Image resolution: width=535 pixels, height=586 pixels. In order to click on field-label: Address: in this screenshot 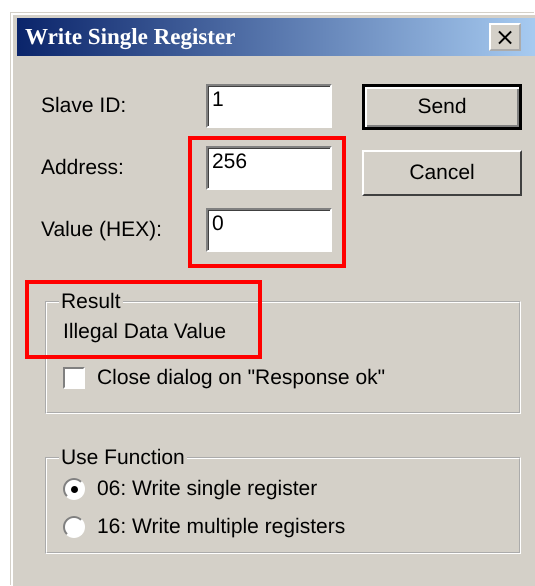, I will do `click(83, 168)`.